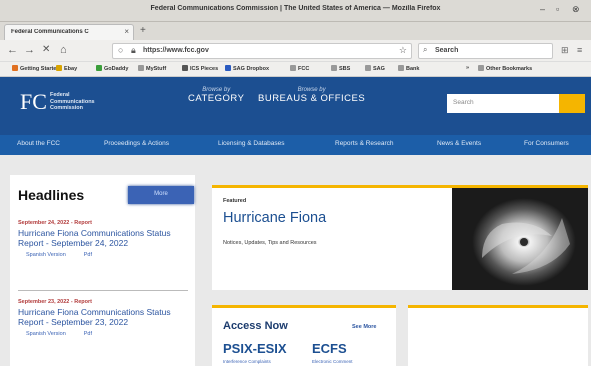 The width and height of the screenshot is (591, 370). What do you see at coordinates (103, 290) in the screenshot?
I see `news-divider` at bounding box center [103, 290].